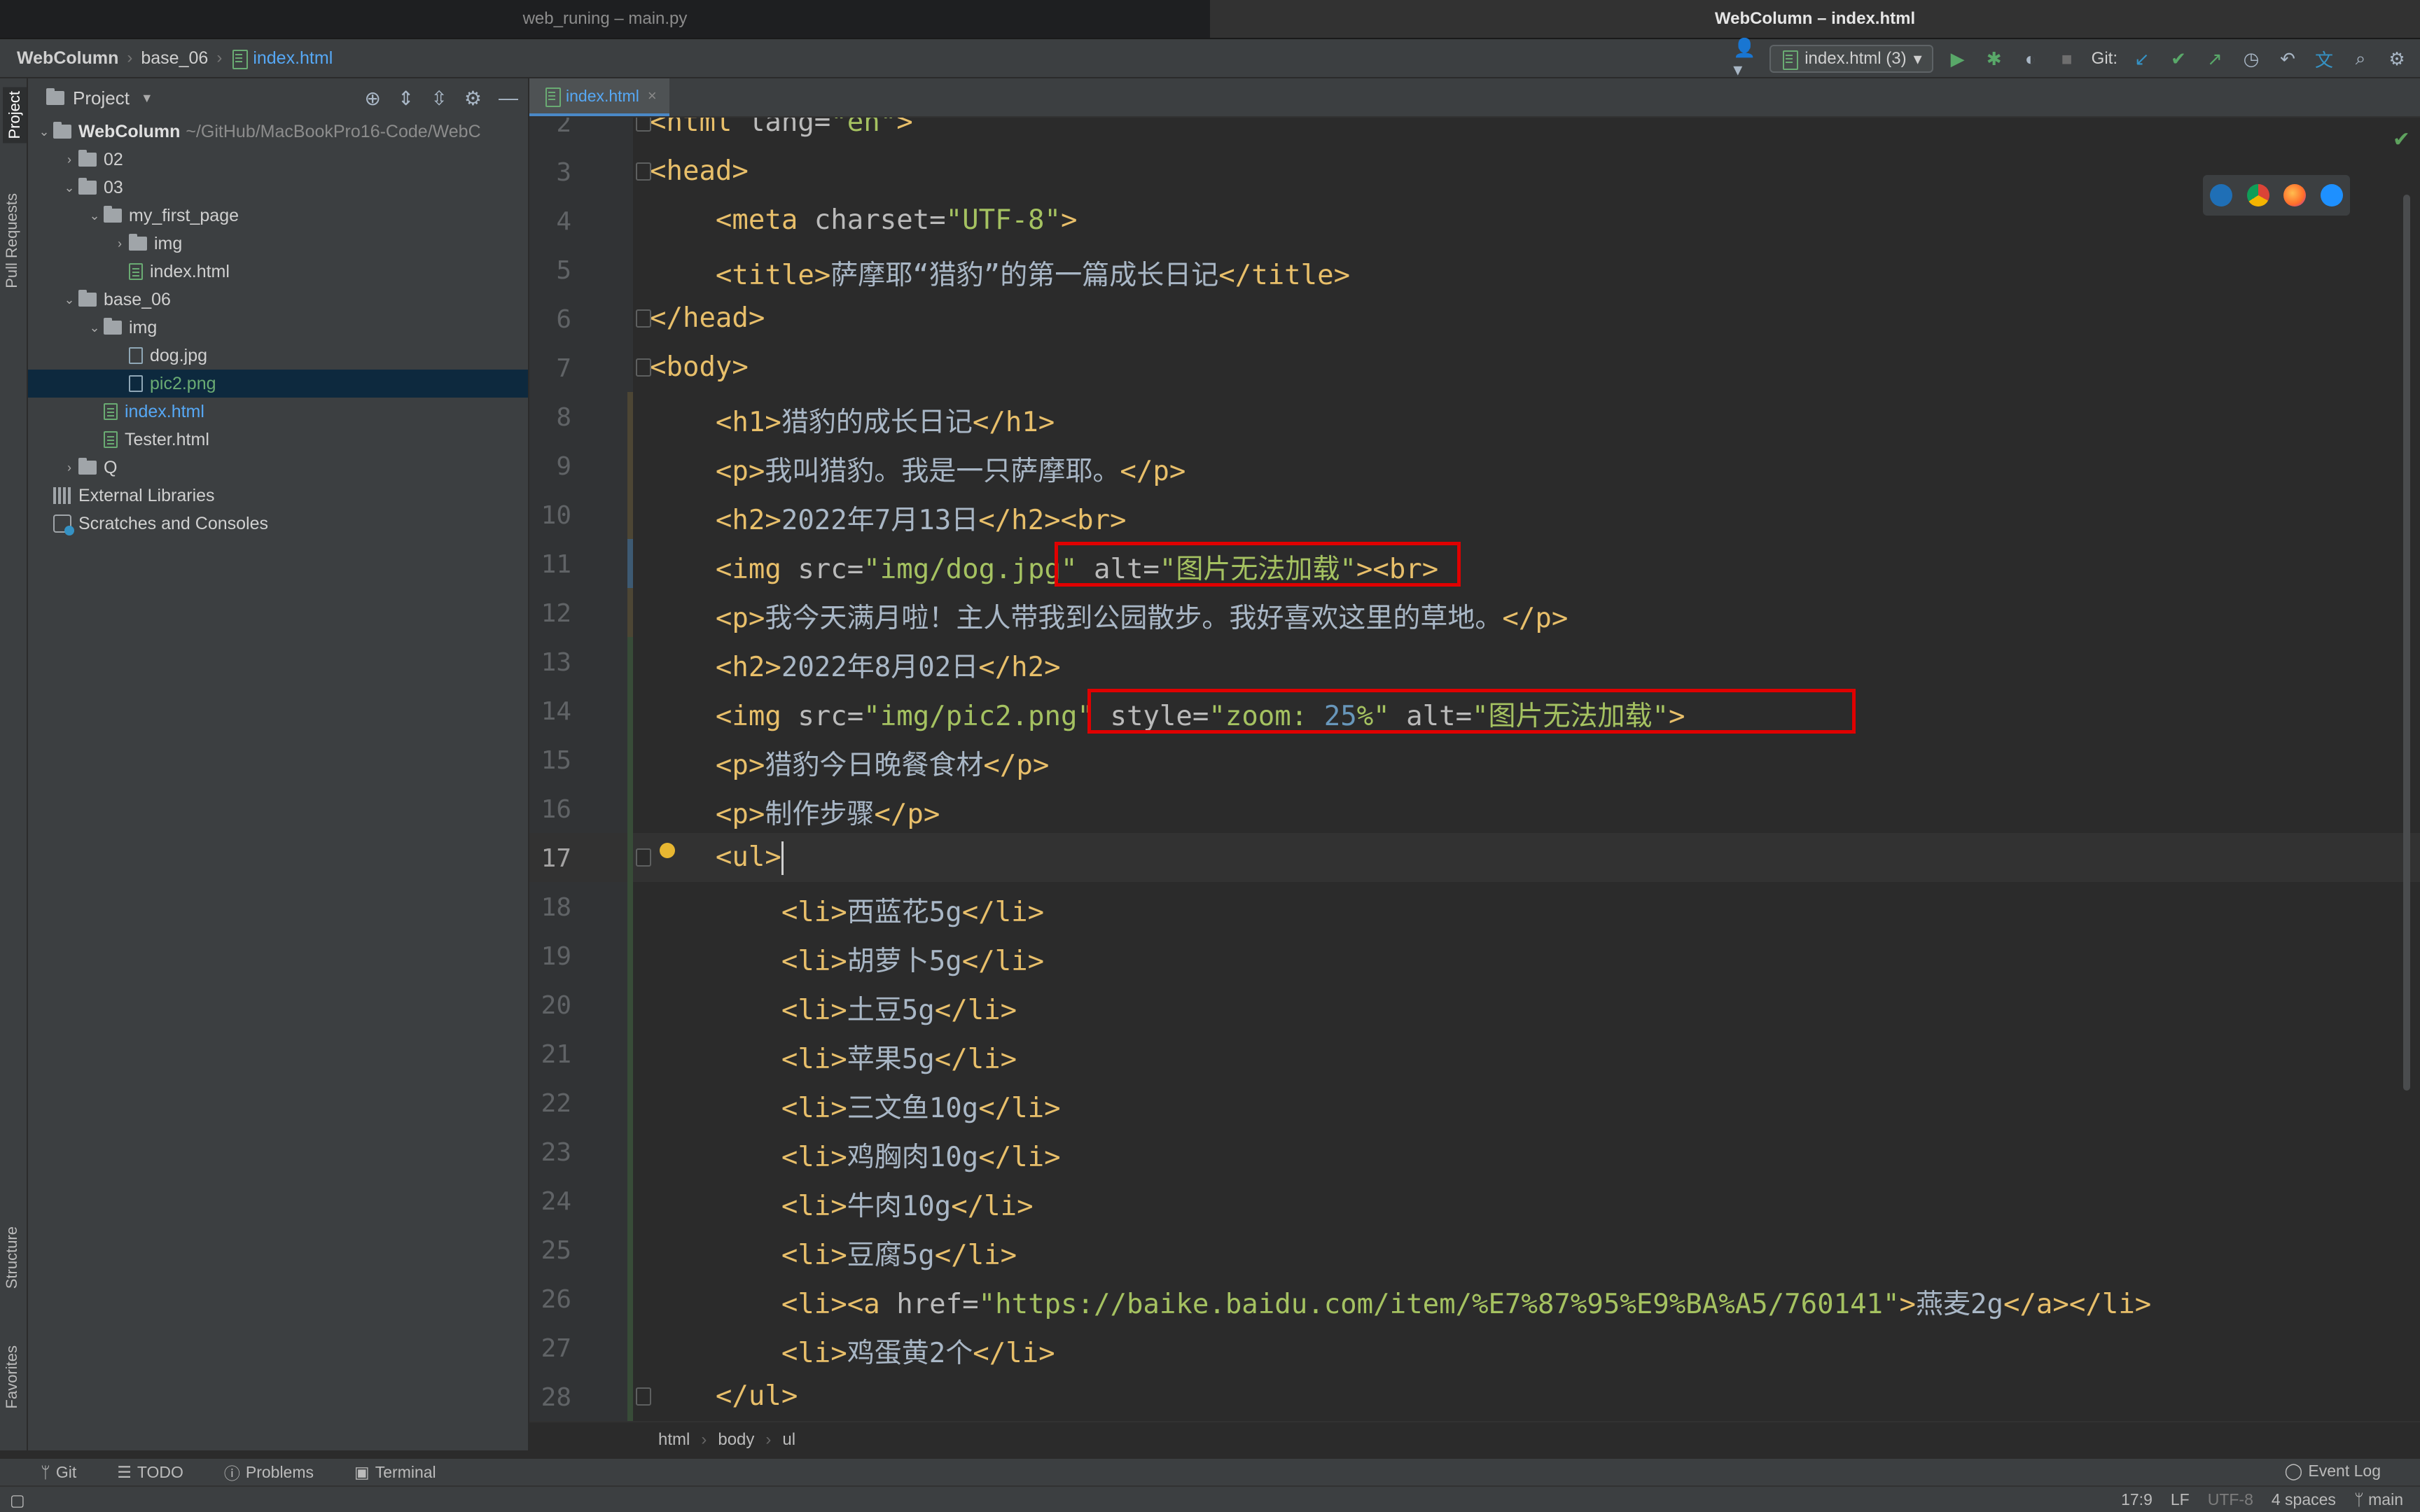 This screenshot has width=2420, height=1512. I want to click on safari-icon, so click(2331, 195).